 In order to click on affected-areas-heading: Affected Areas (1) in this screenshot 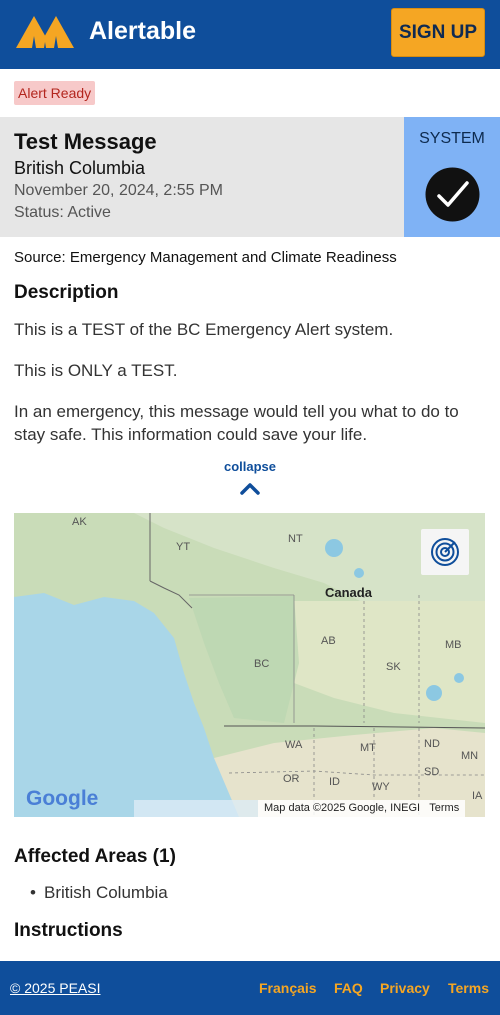, I will do `click(95, 856)`.